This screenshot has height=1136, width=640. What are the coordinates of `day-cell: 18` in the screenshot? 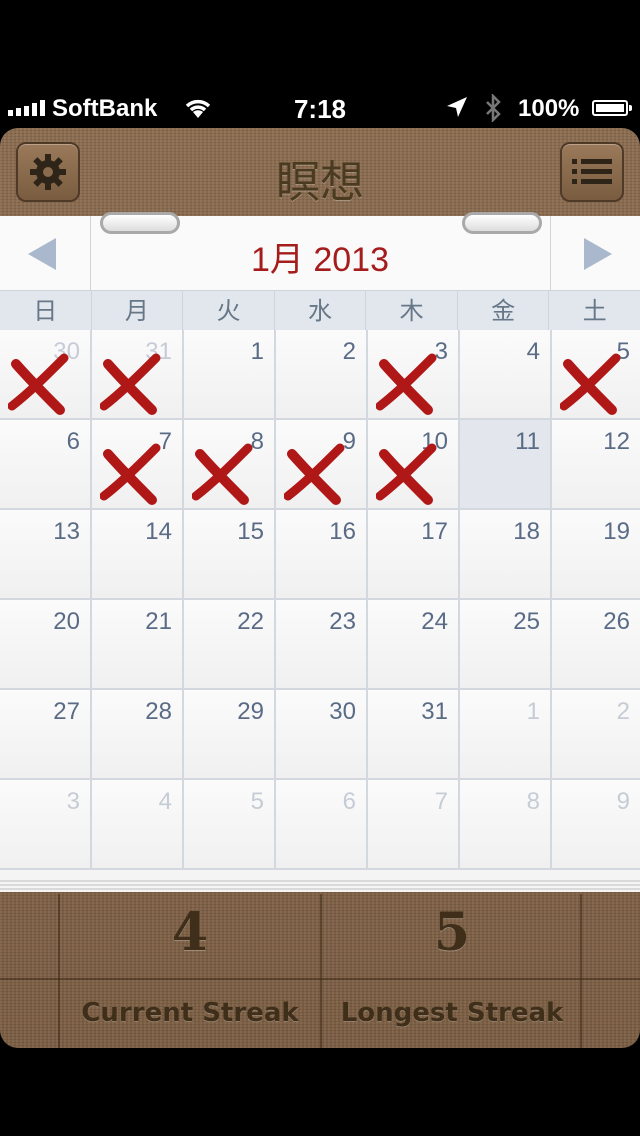 It's located at (506, 555).